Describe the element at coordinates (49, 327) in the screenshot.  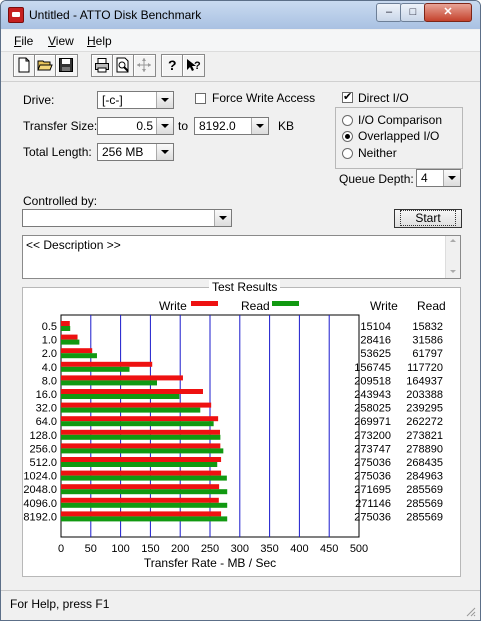
I see `y-tick-label: 0.5` at that location.